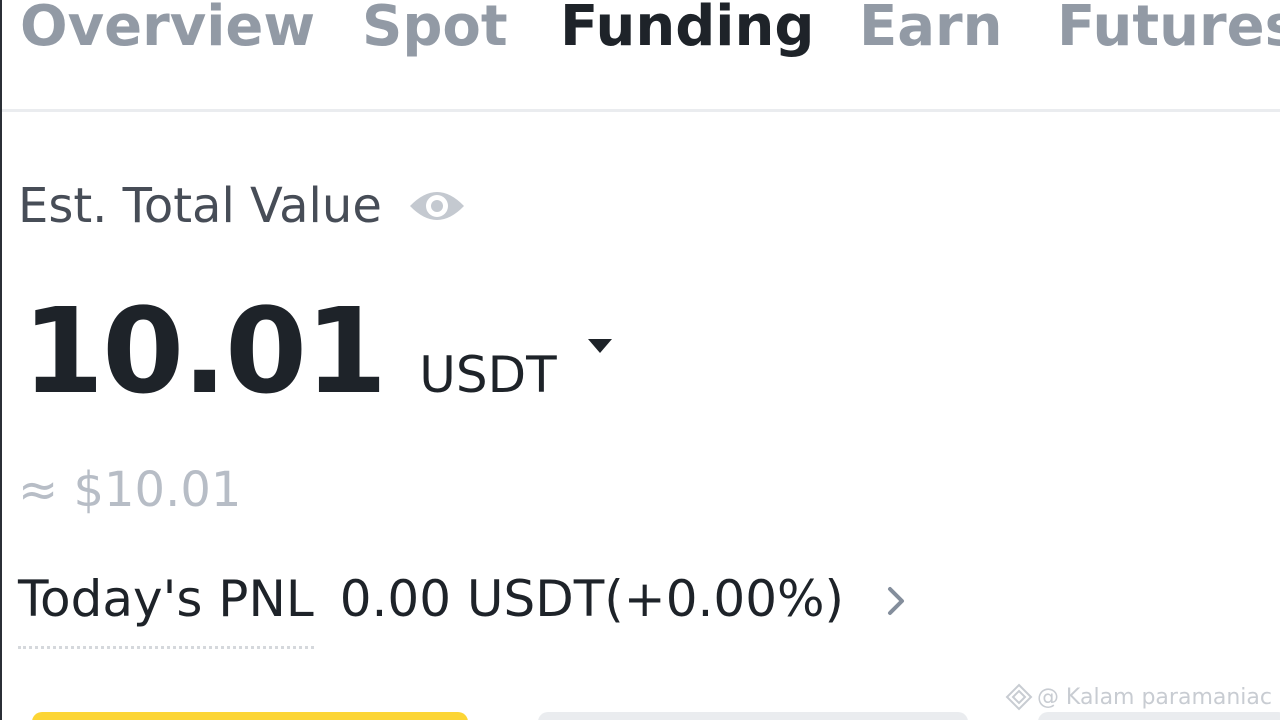  I want to click on todays-pnl-row: Today's PNL 0.00 USDT(+0.00%), so click(463, 609).